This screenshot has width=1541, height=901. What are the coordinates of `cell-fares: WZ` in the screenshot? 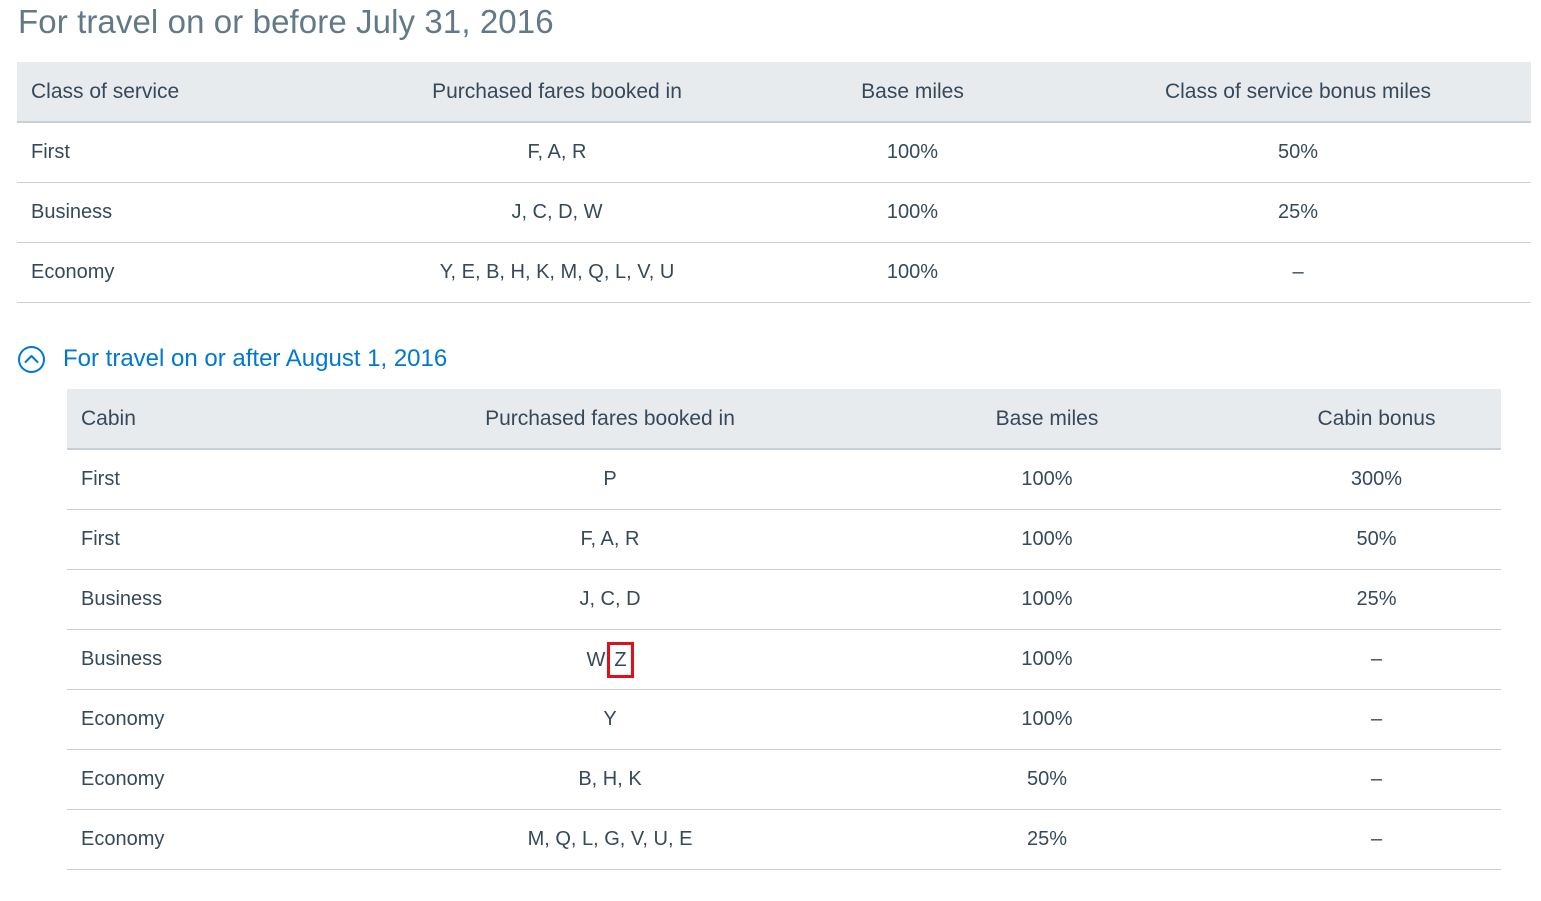 It's located at (610, 659).